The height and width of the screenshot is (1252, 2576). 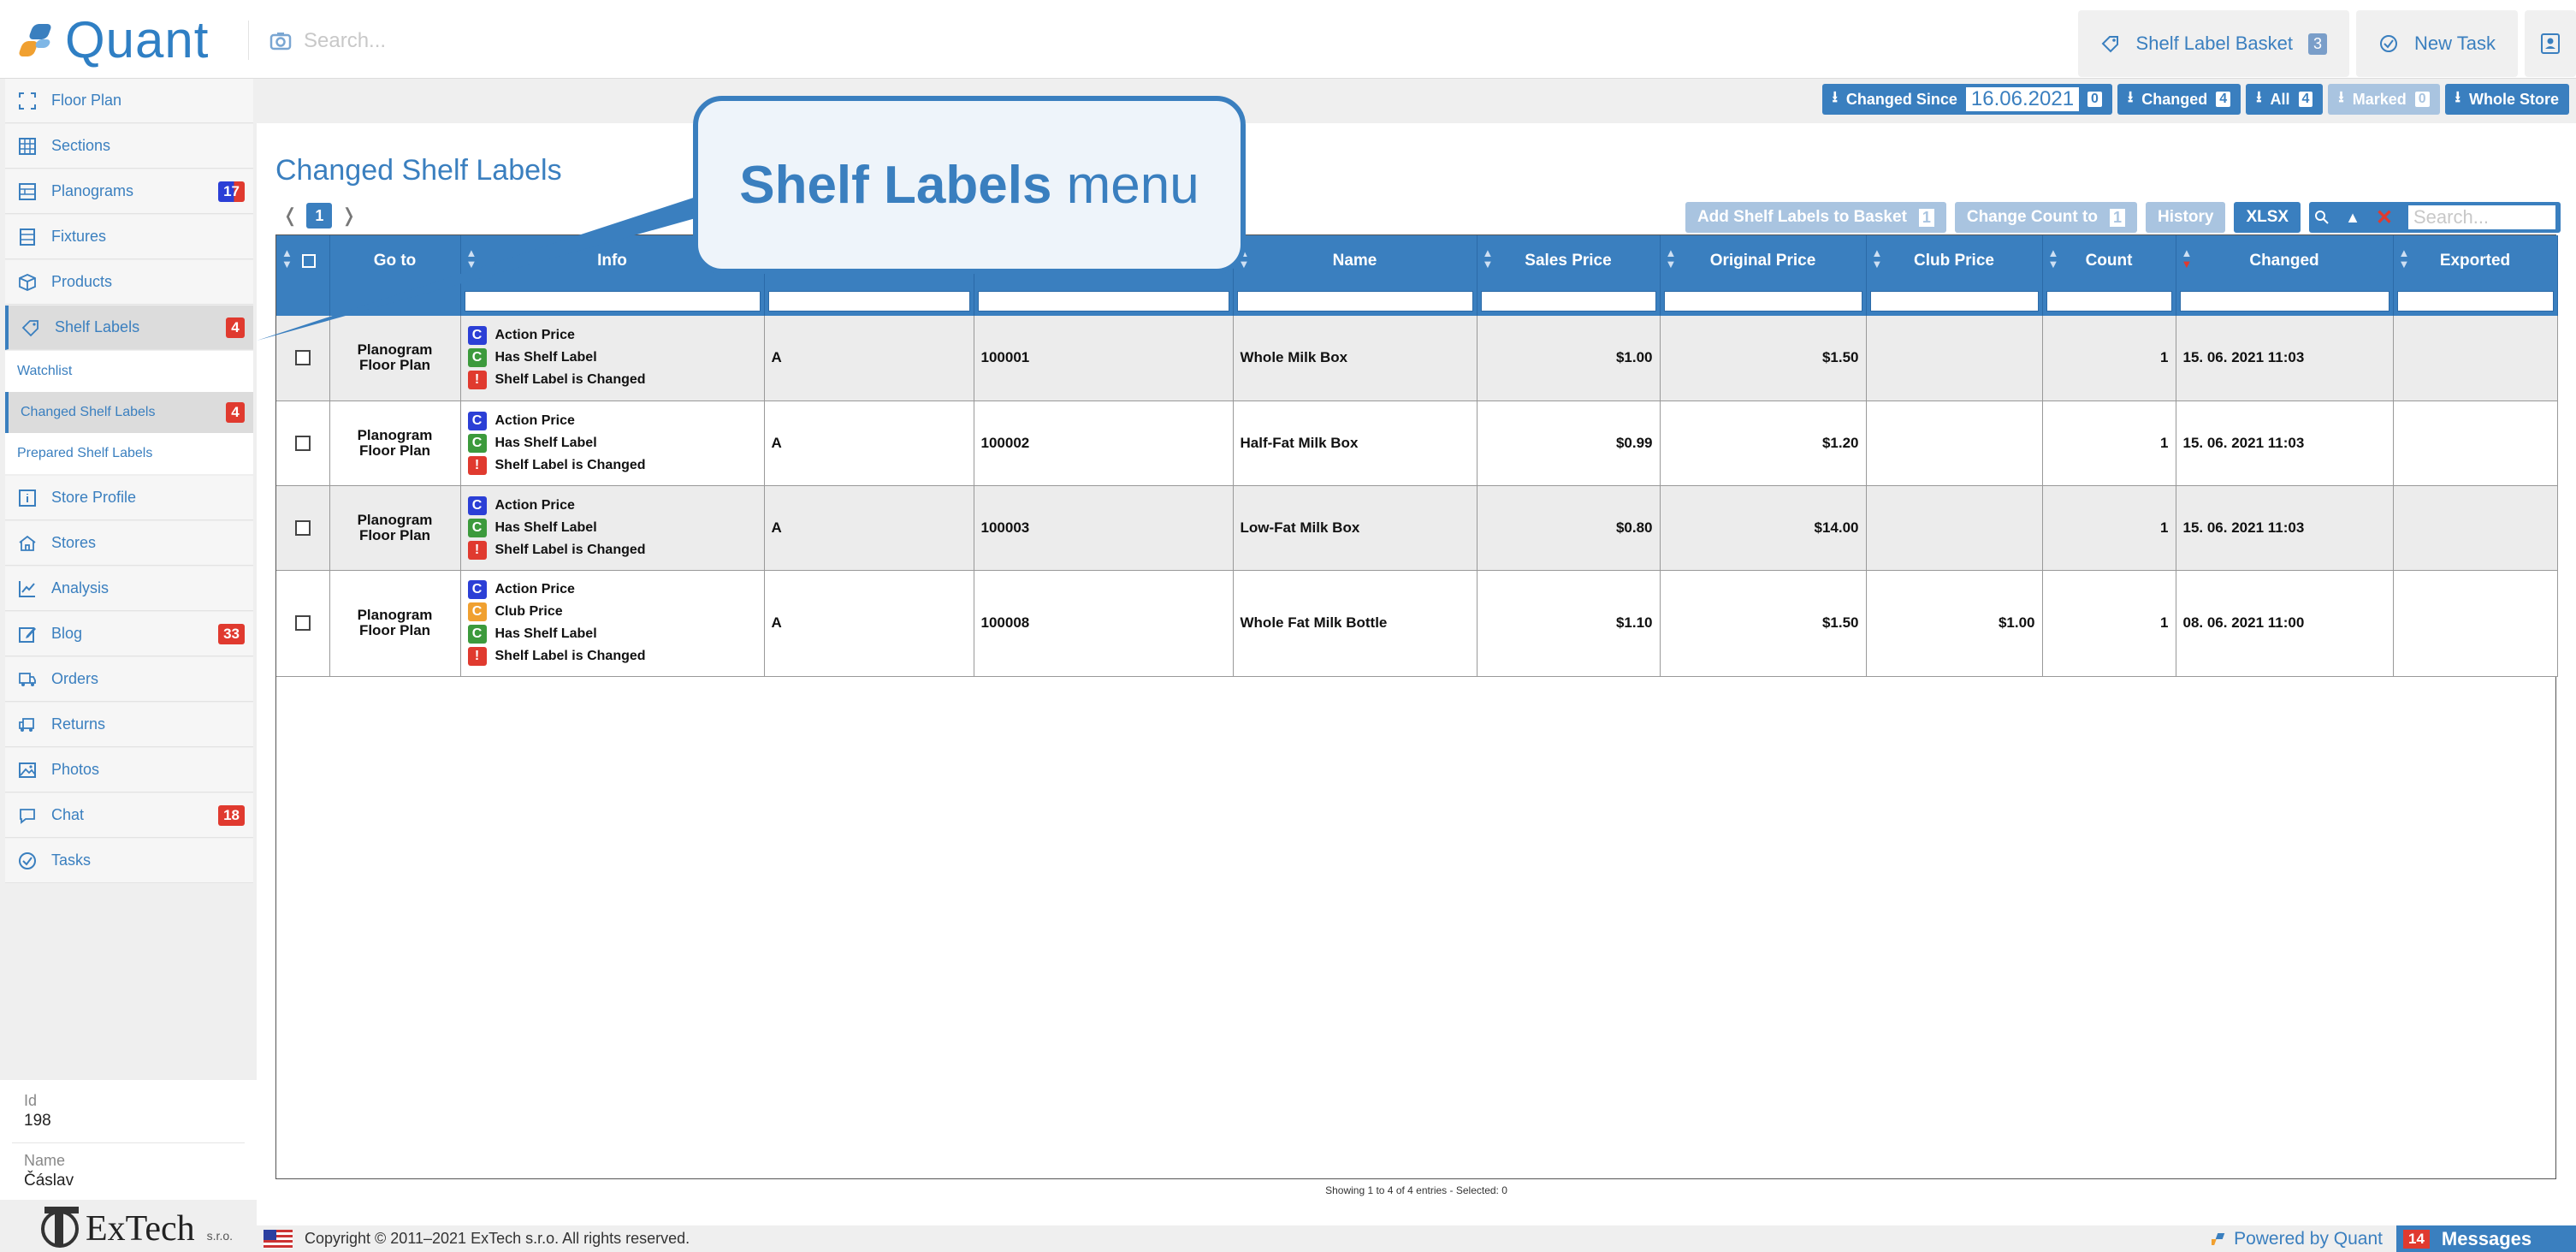 What do you see at coordinates (1125, 185) in the screenshot?
I see `callout-rest: menu` at bounding box center [1125, 185].